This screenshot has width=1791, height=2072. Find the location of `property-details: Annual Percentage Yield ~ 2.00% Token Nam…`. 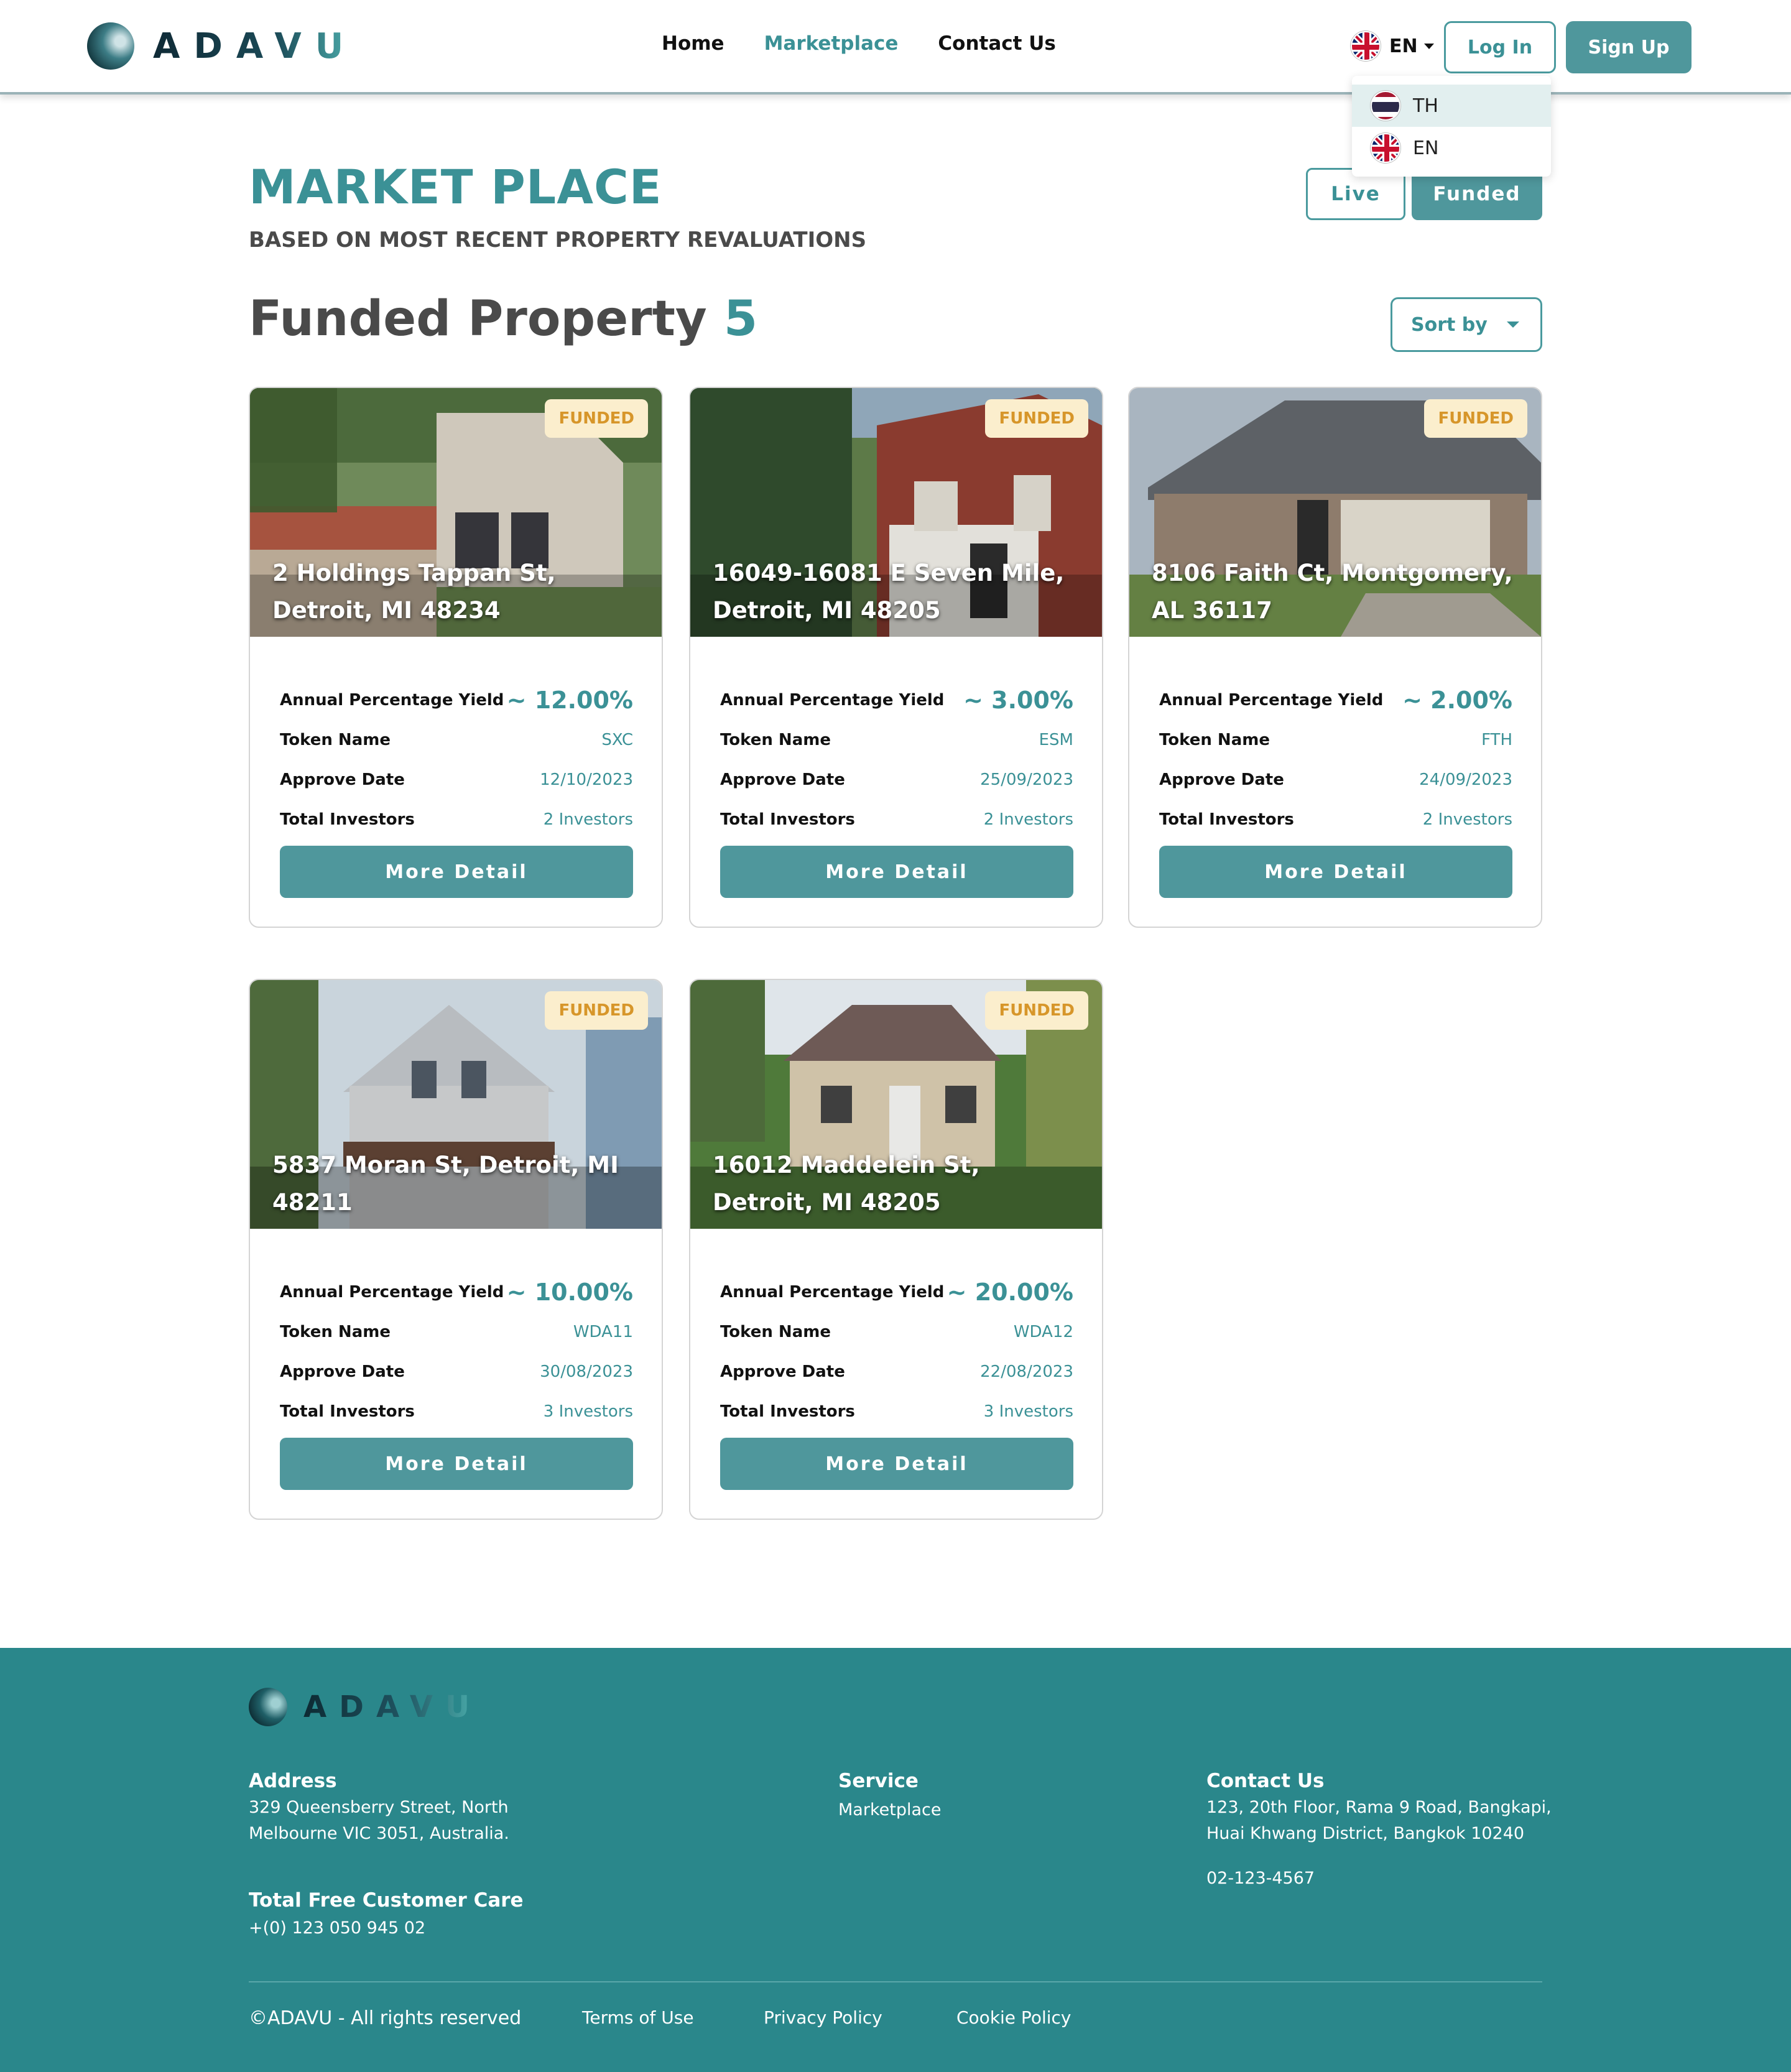

property-details: Annual Percentage Yield ~ 2.00% Token Nam… is located at coordinates (1335, 759).